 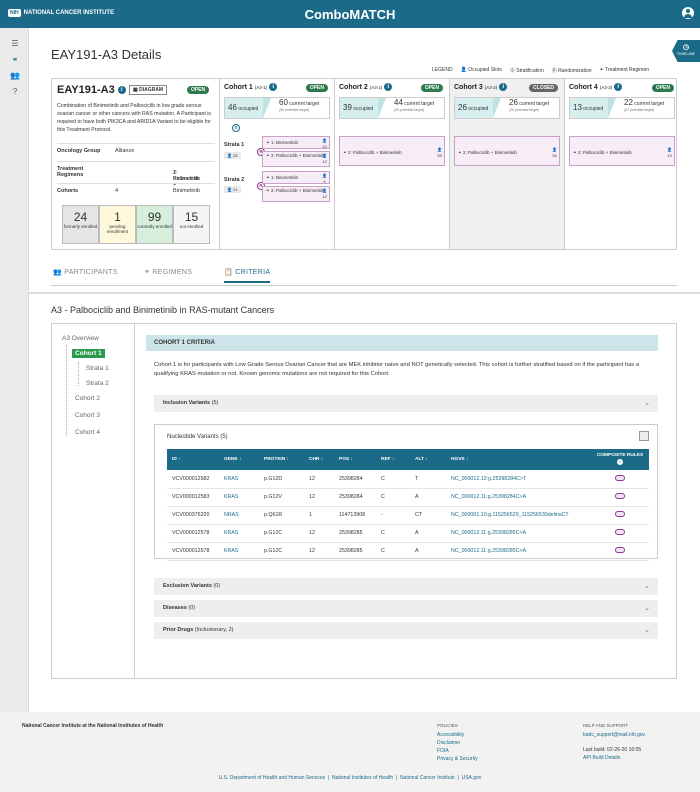 What do you see at coordinates (136, 192) in the screenshot?
I see `cohorts-row: Cohorts 4` at bounding box center [136, 192].